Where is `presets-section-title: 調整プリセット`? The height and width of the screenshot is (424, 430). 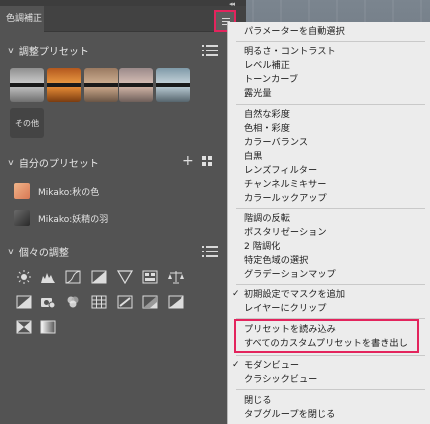 presets-section-title: 調整プリセット is located at coordinates (53, 52).